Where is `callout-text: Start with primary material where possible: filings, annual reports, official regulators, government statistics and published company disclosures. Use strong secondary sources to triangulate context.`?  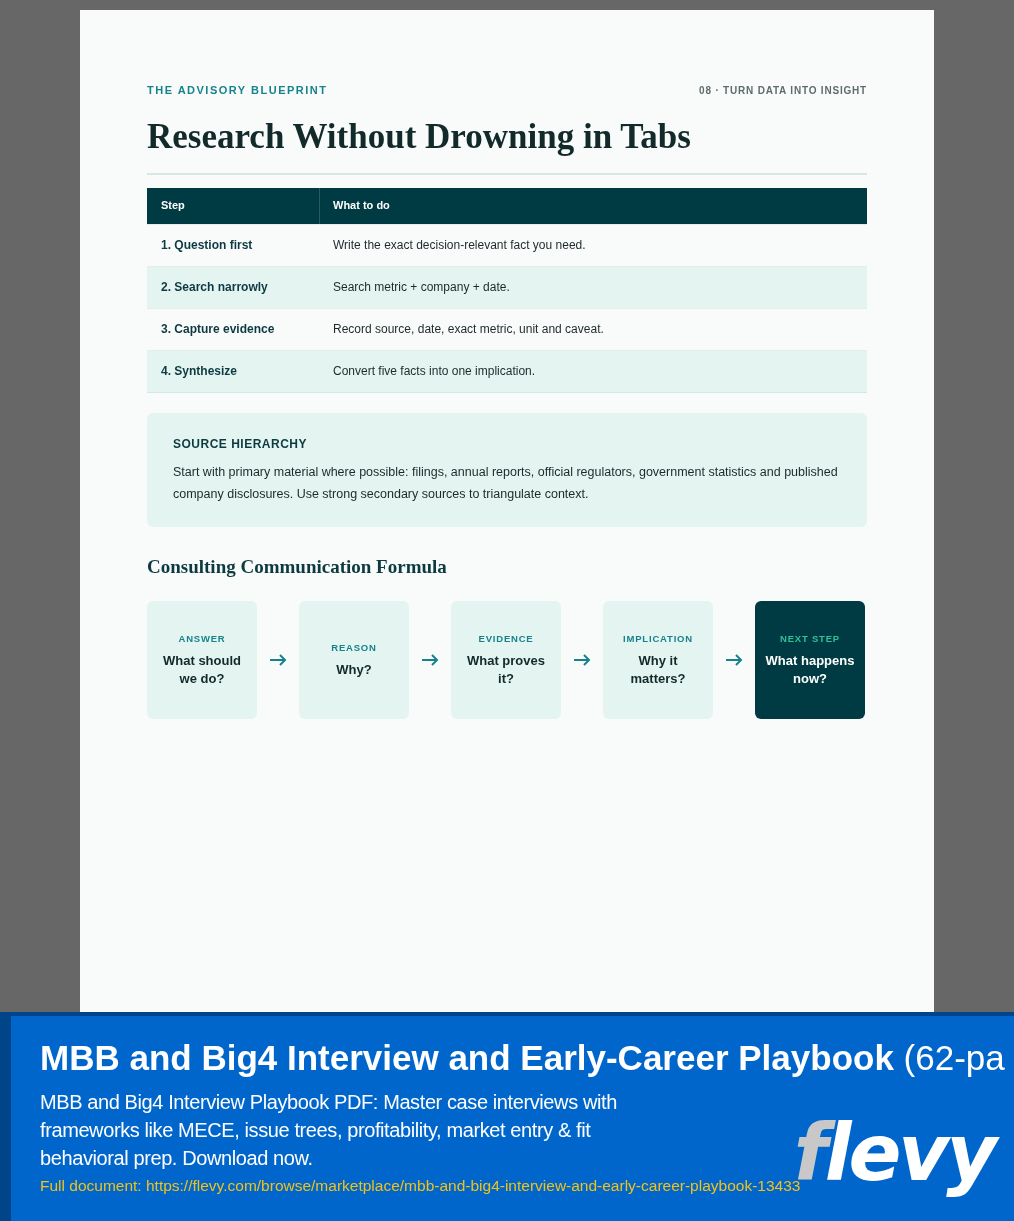
callout-text: Start with primary material where possible: filings, annual reports, official regulators, government statistics and published company disclosures. Use strong secondary sources to triangulate context. is located at coordinates (506, 483).